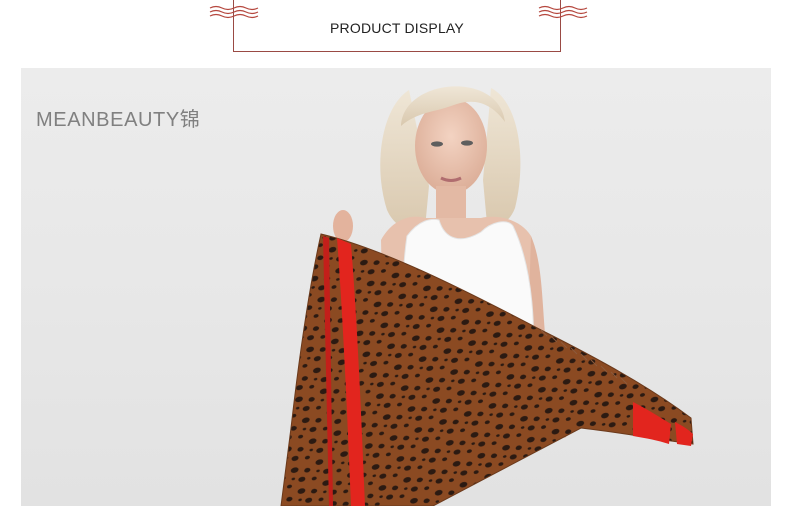  I want to click on section-header: PRODUCT DISPLAY, so click(395, 30).